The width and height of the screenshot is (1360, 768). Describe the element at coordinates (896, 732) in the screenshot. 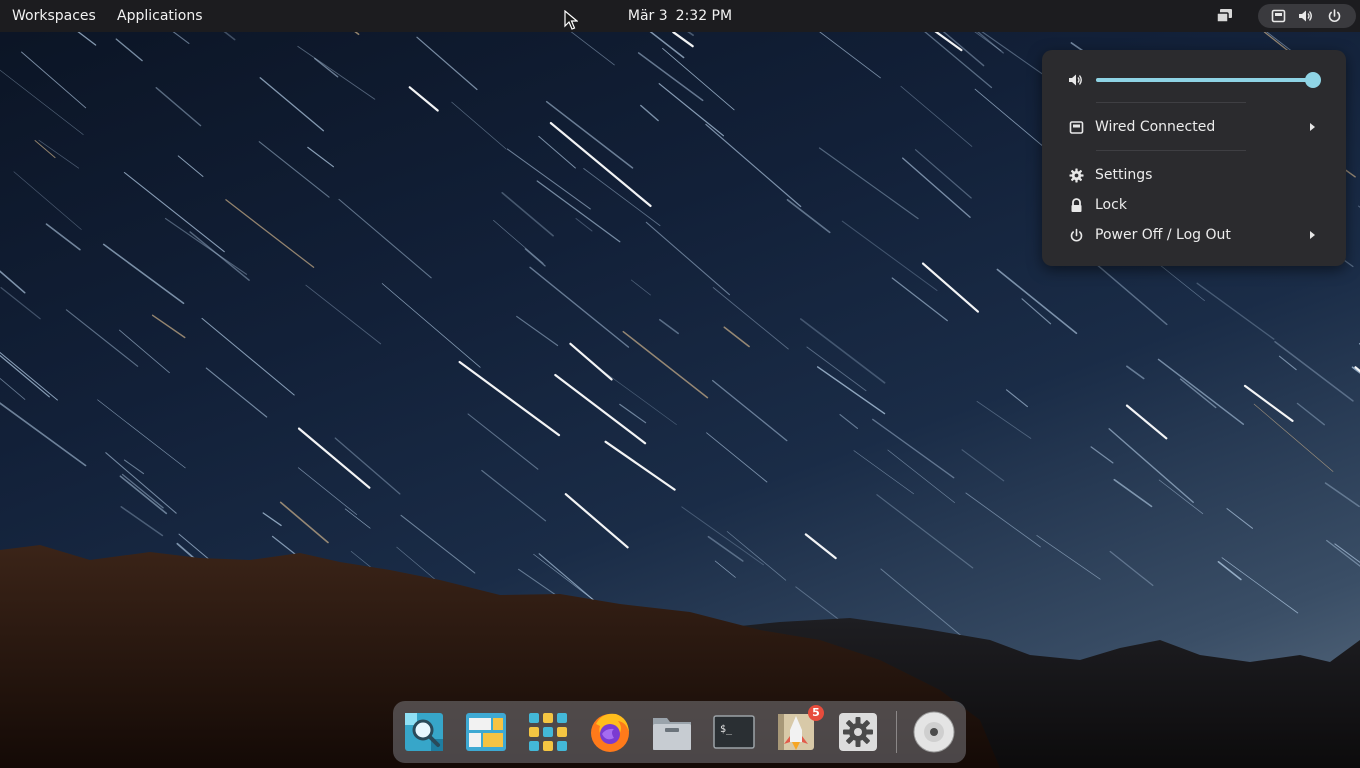

I see `dock-divider` at that location.